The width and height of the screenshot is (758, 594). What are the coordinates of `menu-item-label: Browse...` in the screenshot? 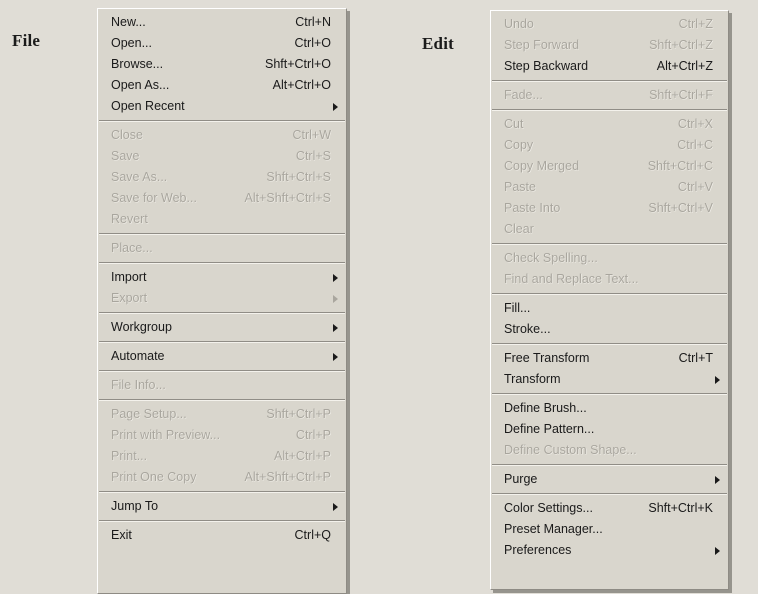 It's located at (137, 64).